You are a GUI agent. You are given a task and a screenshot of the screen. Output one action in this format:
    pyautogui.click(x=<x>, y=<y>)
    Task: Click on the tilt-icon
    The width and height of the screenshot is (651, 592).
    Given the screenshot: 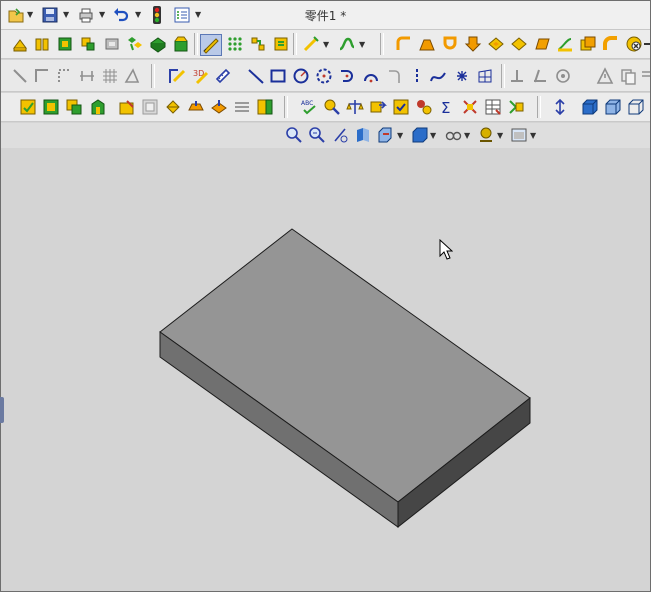 What is the action you would take?
    pyautogui.click(x=540, y=76)
    